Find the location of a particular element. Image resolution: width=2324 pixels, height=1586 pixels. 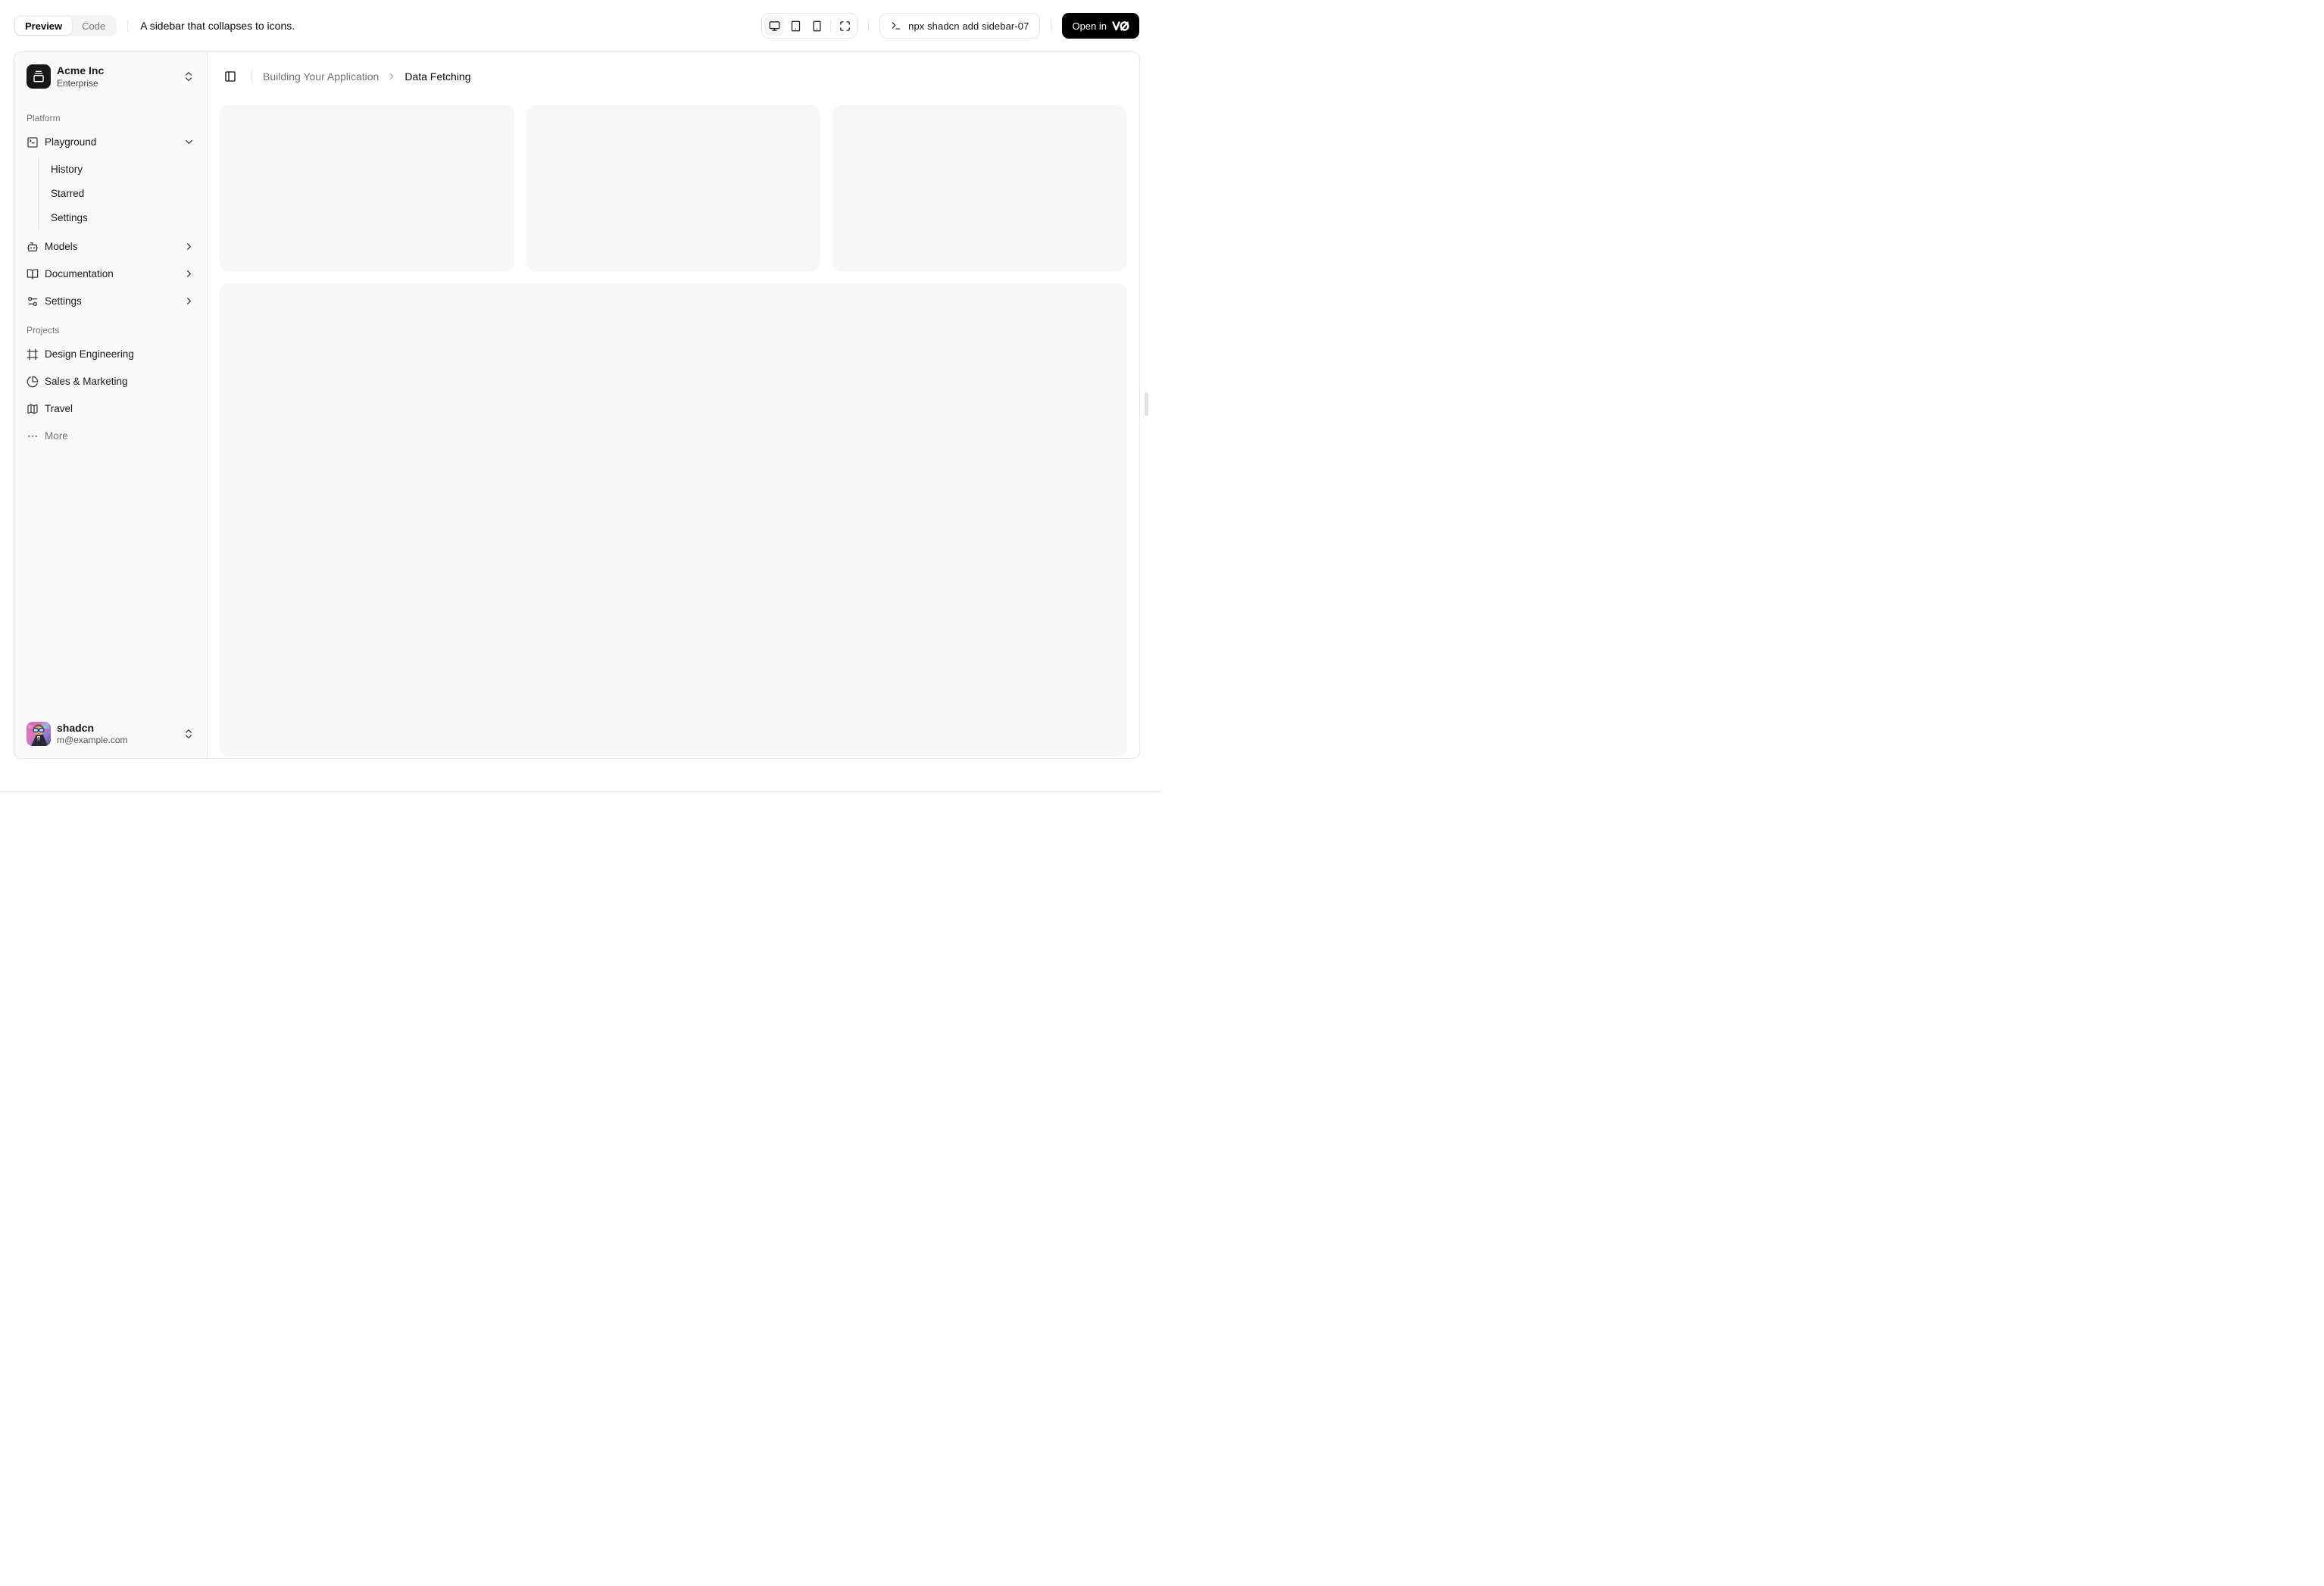

user-name: shadcn is located at coordinates (76, 727).